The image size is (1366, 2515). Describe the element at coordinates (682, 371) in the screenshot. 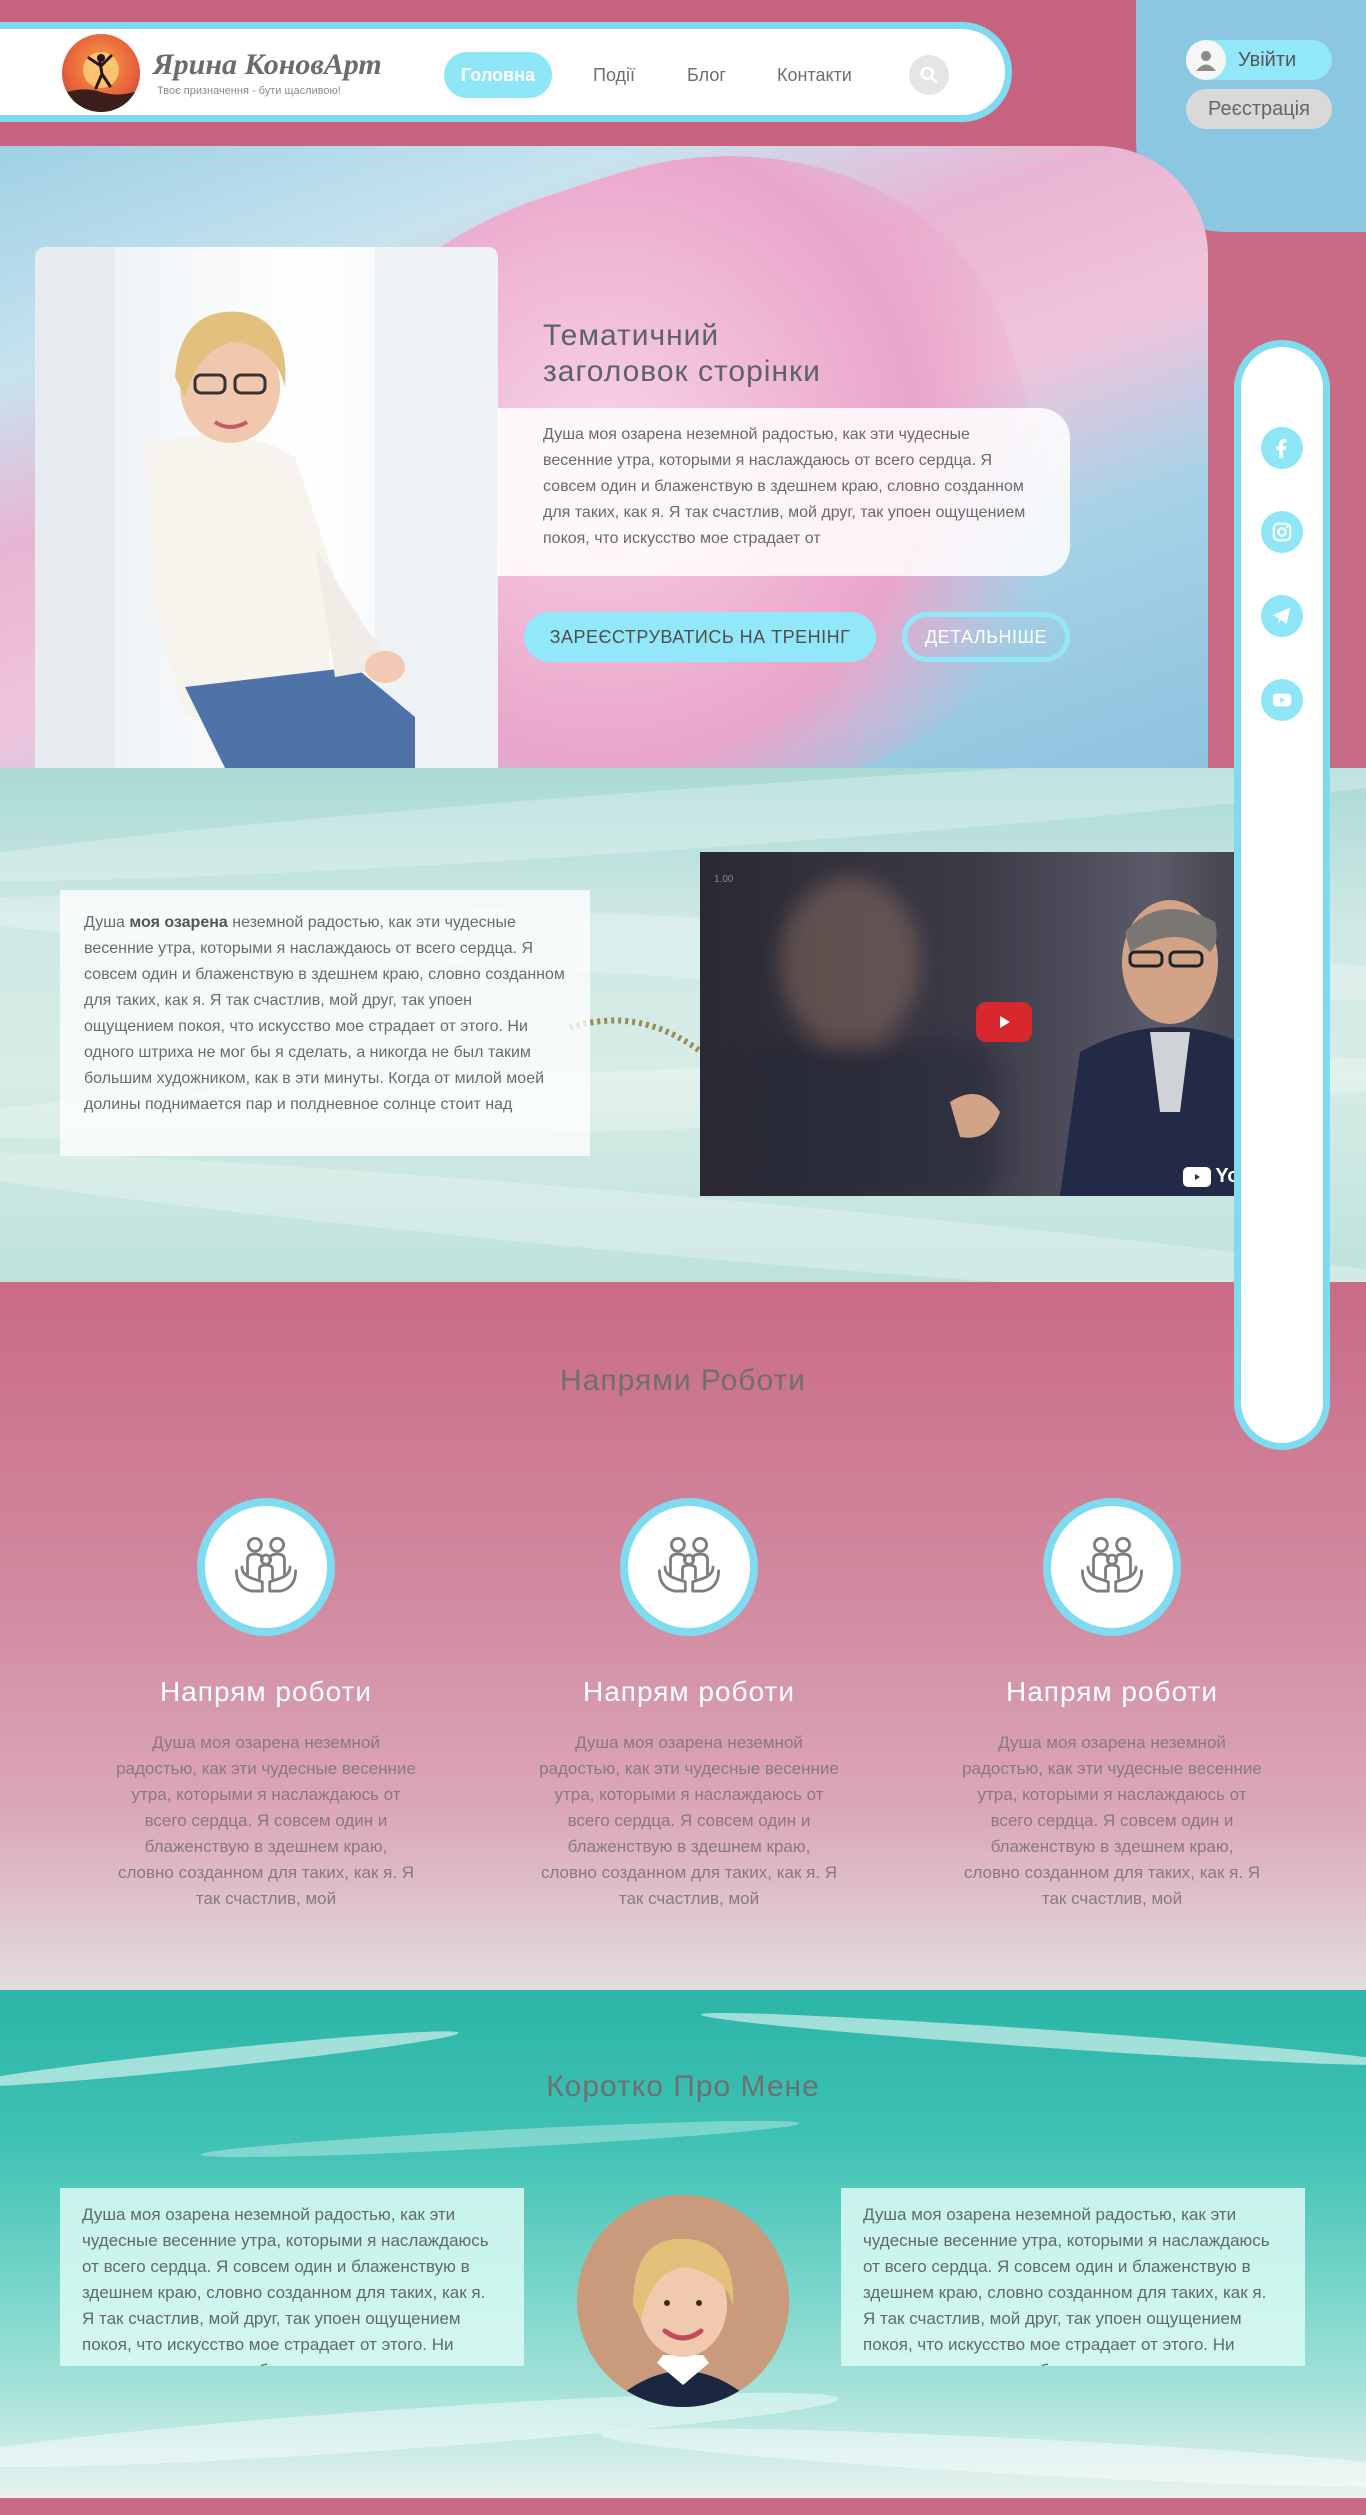

I see `hero-title-line2: заголовок сторінки` at that location.